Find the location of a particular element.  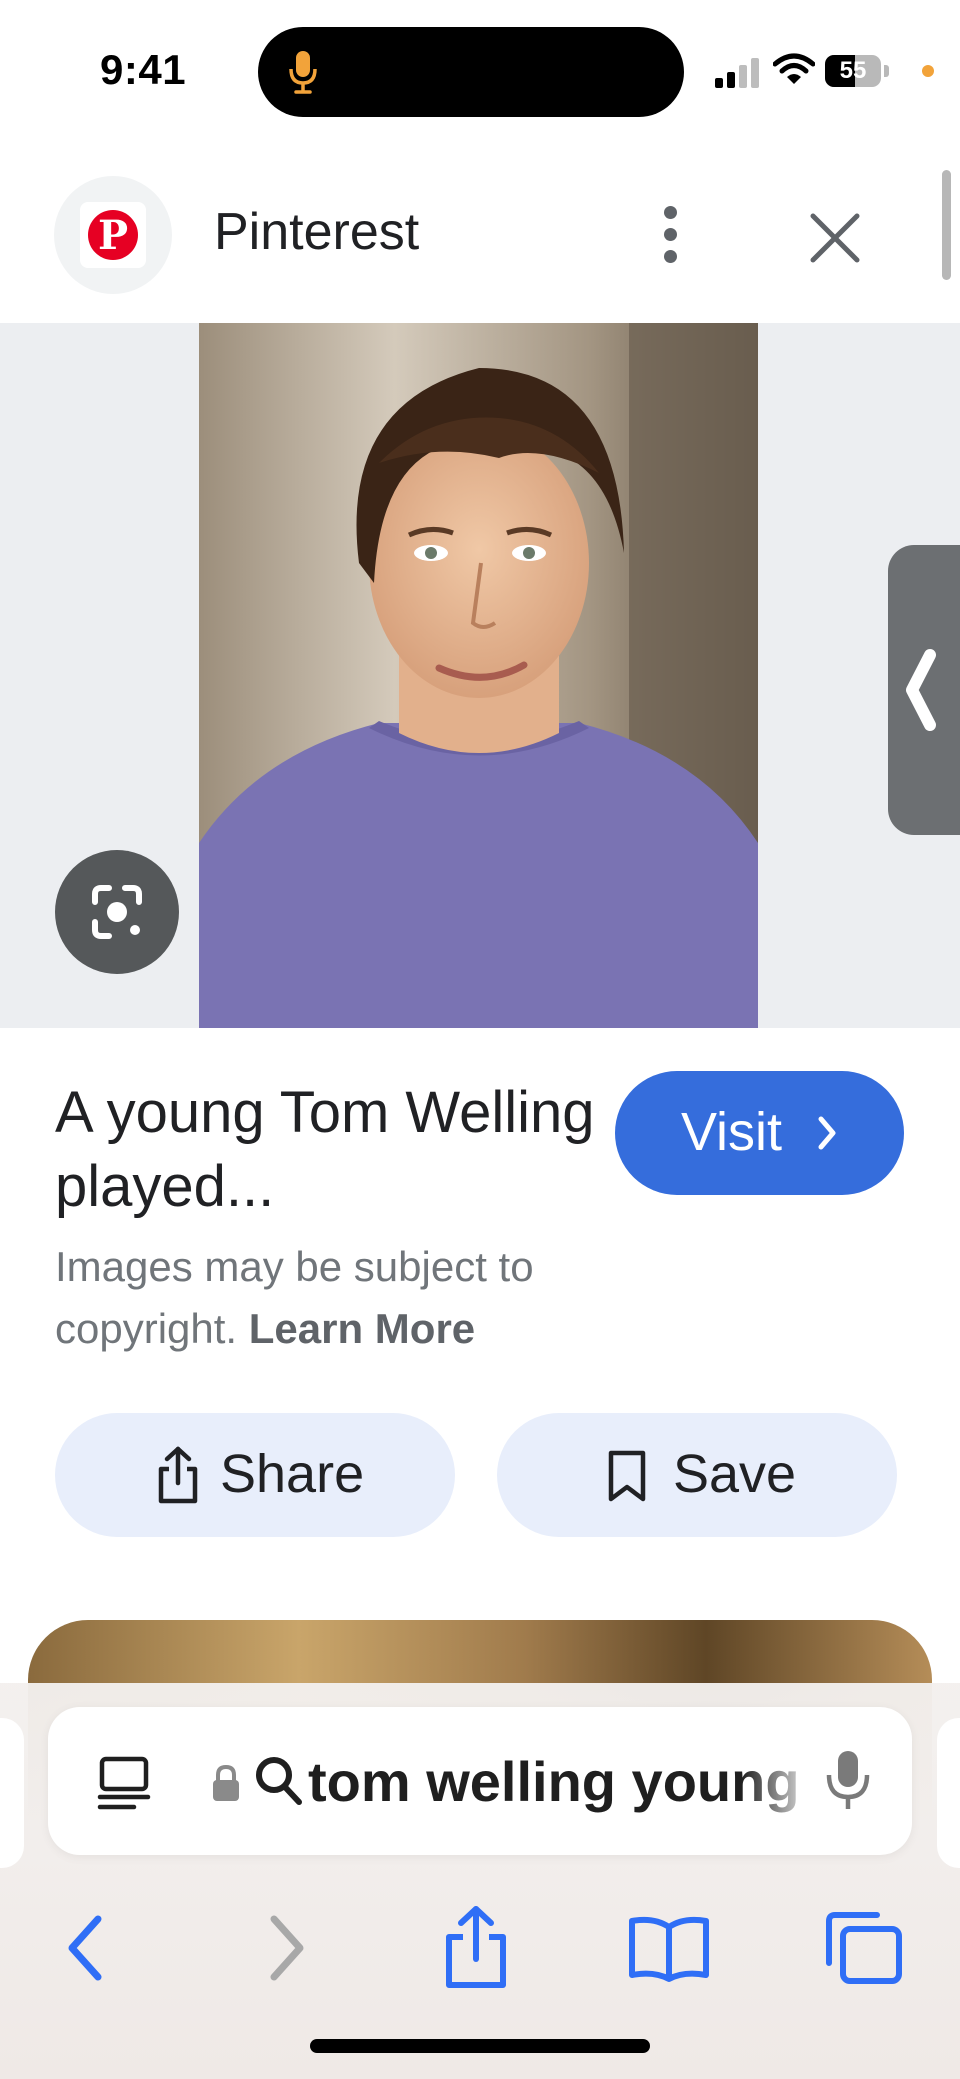

more-vert-icon is located at coordinates (670, 236).